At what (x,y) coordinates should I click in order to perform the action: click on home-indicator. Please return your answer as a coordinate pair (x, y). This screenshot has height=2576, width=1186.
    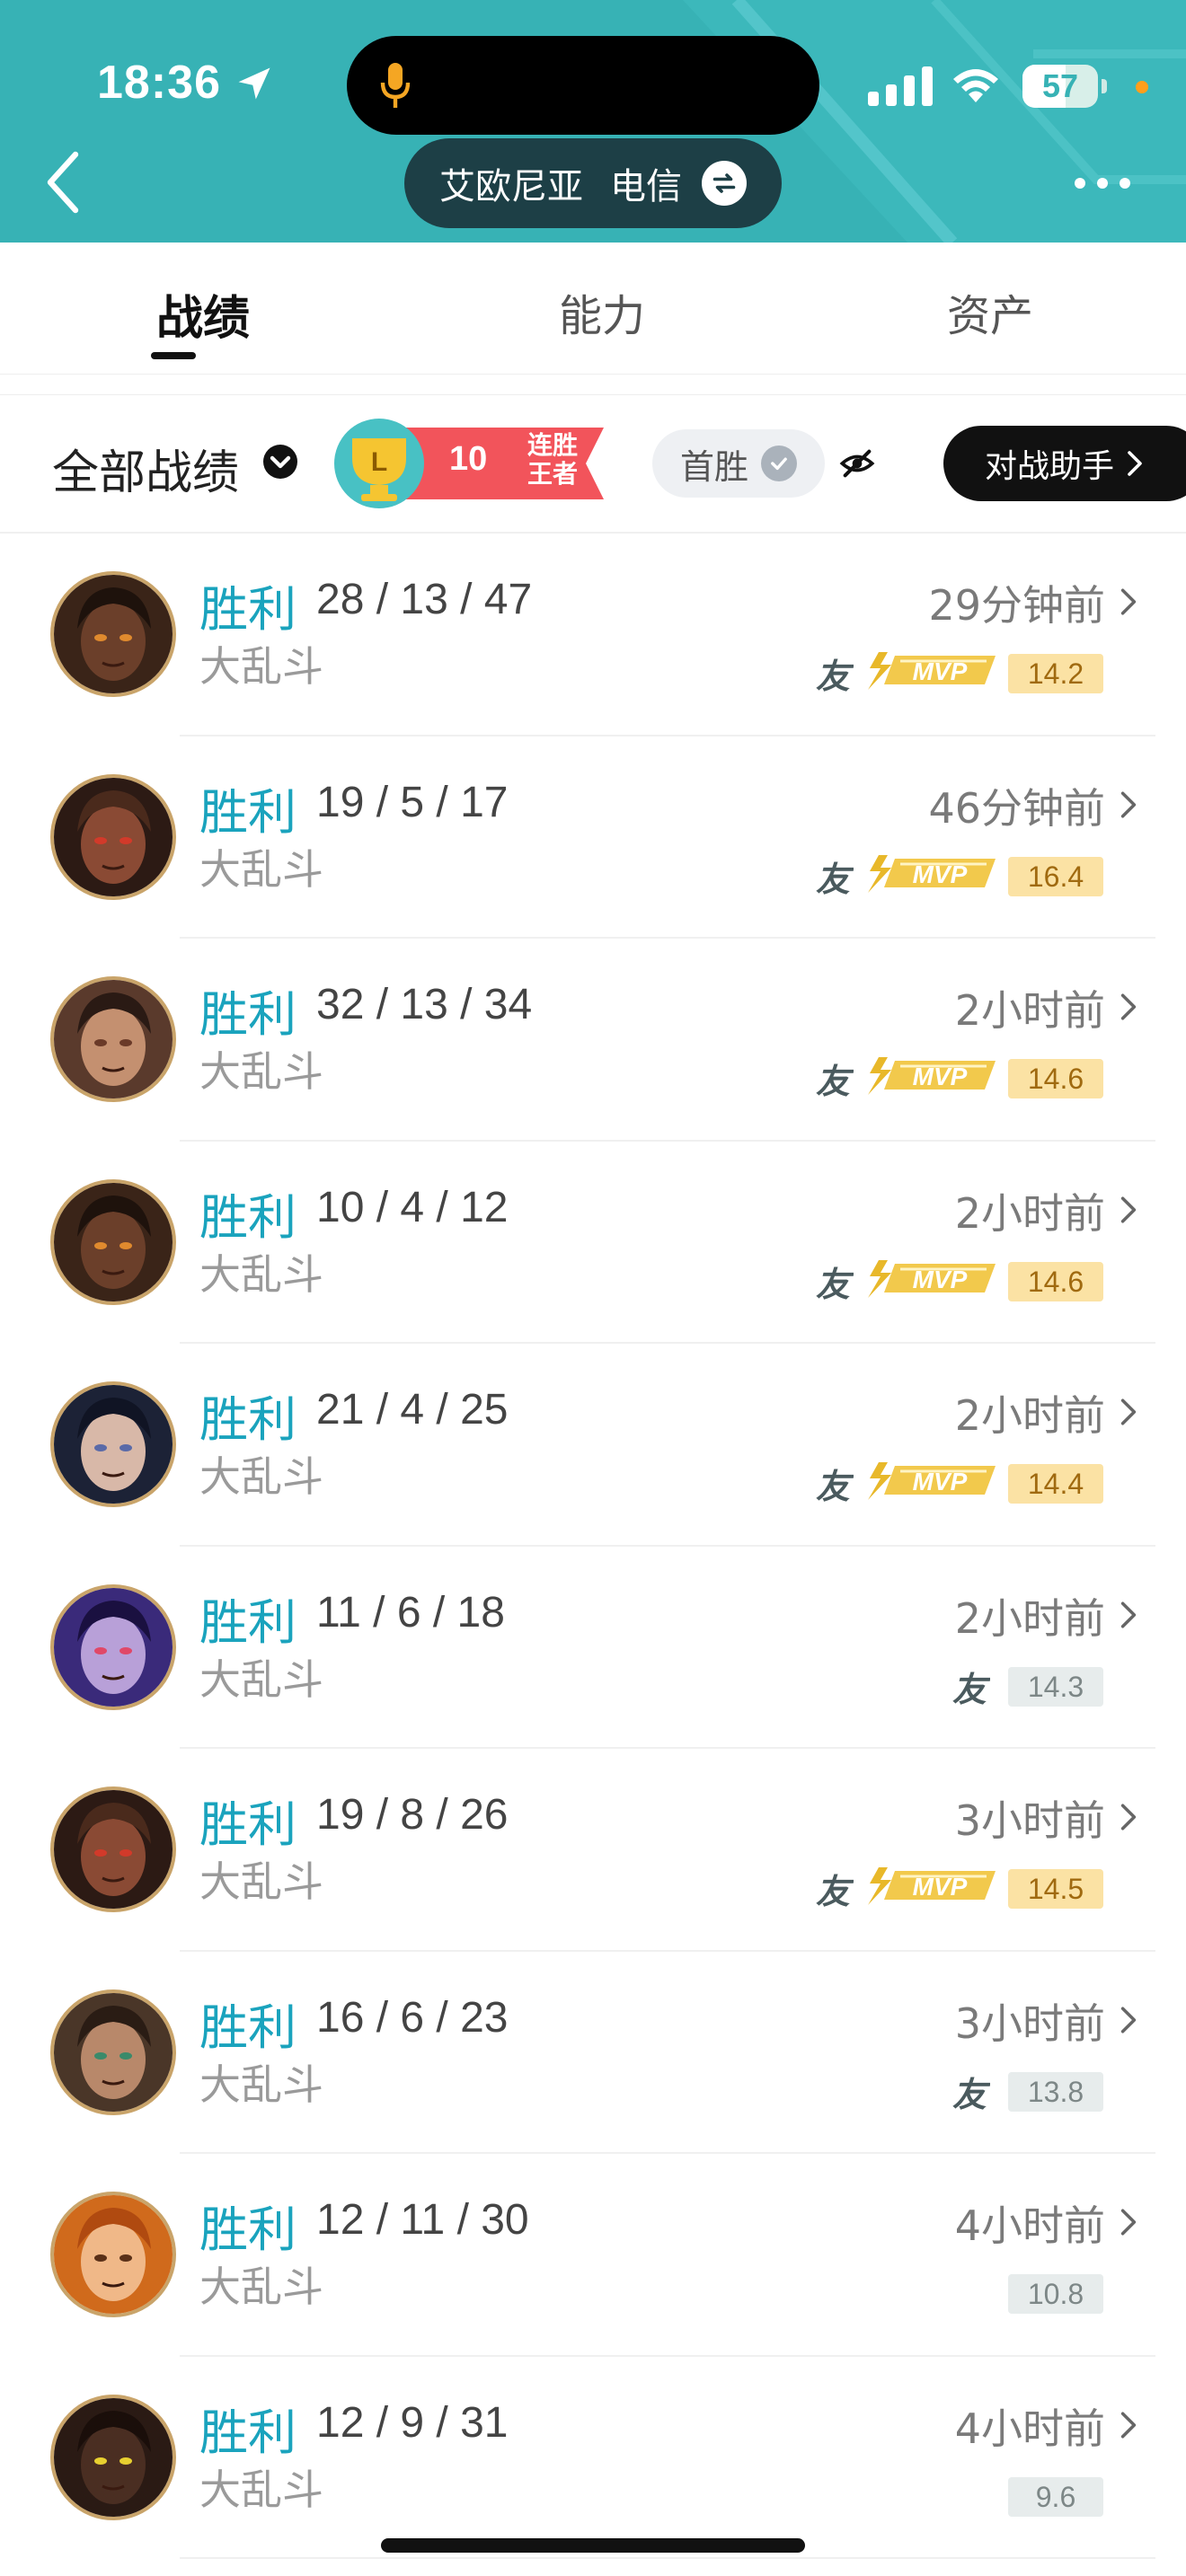
    Looking at the image, I should click on (593, 2545).